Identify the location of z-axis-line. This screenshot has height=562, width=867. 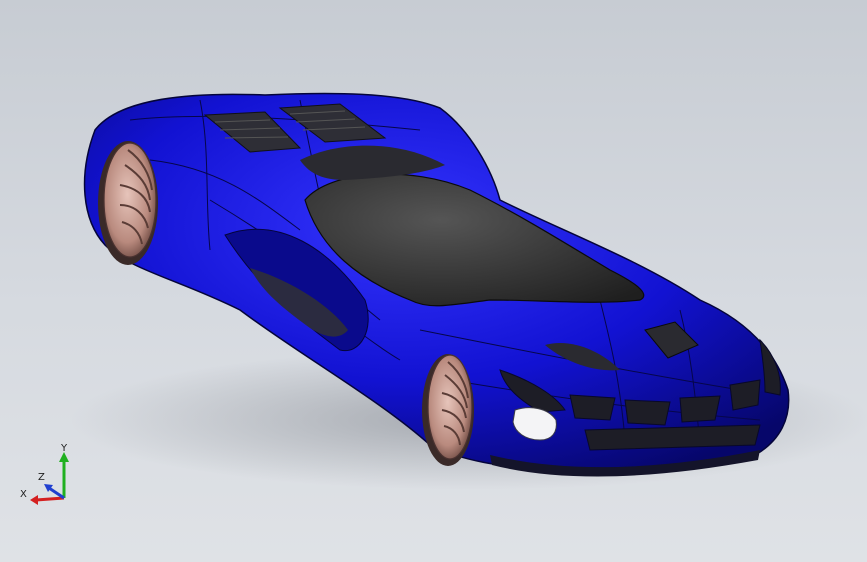
(56, 493).